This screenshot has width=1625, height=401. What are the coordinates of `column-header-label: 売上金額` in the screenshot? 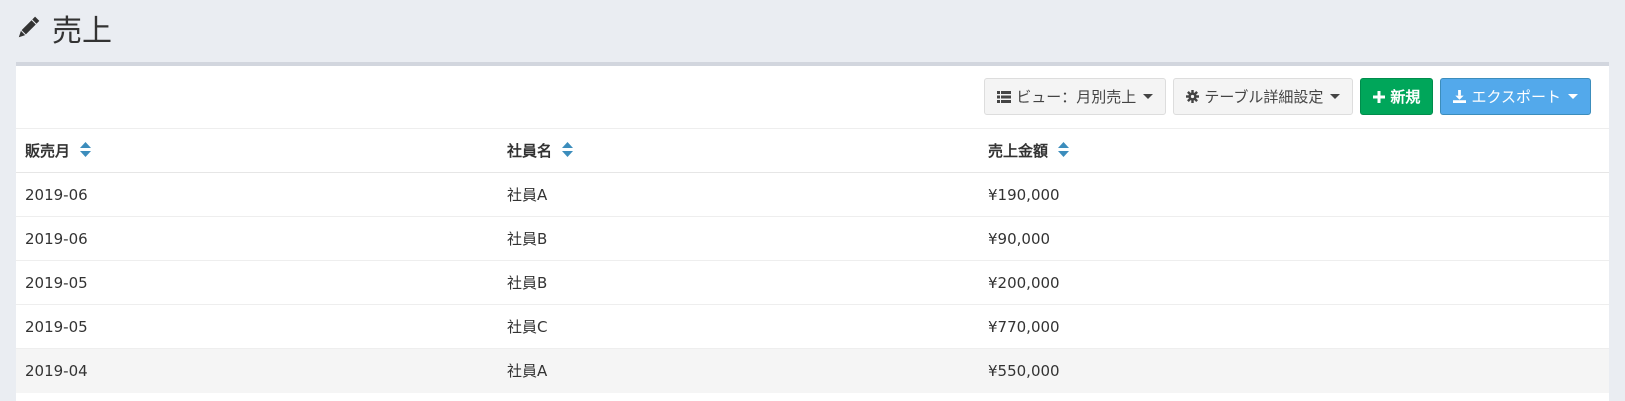 It's located at (1018, 151).